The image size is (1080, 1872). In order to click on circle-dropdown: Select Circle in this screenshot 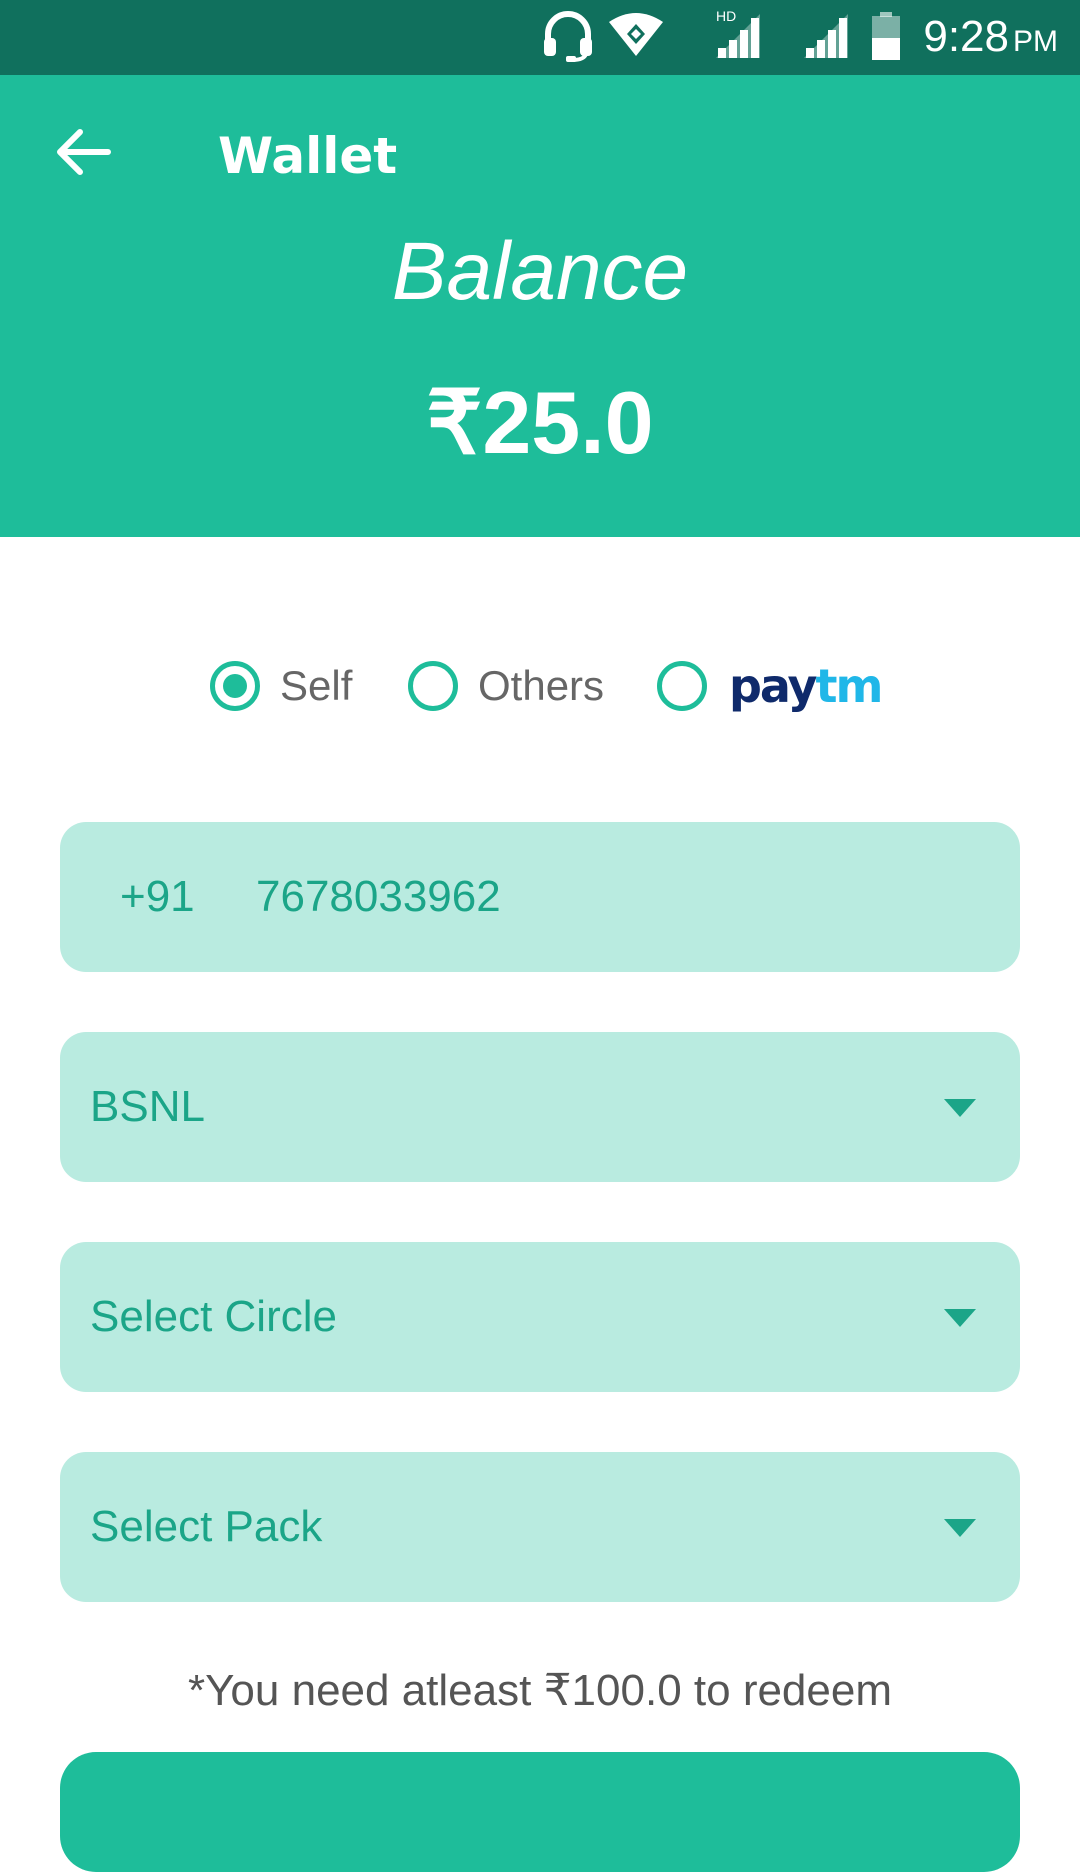, I will do `click(540, 1317)`.